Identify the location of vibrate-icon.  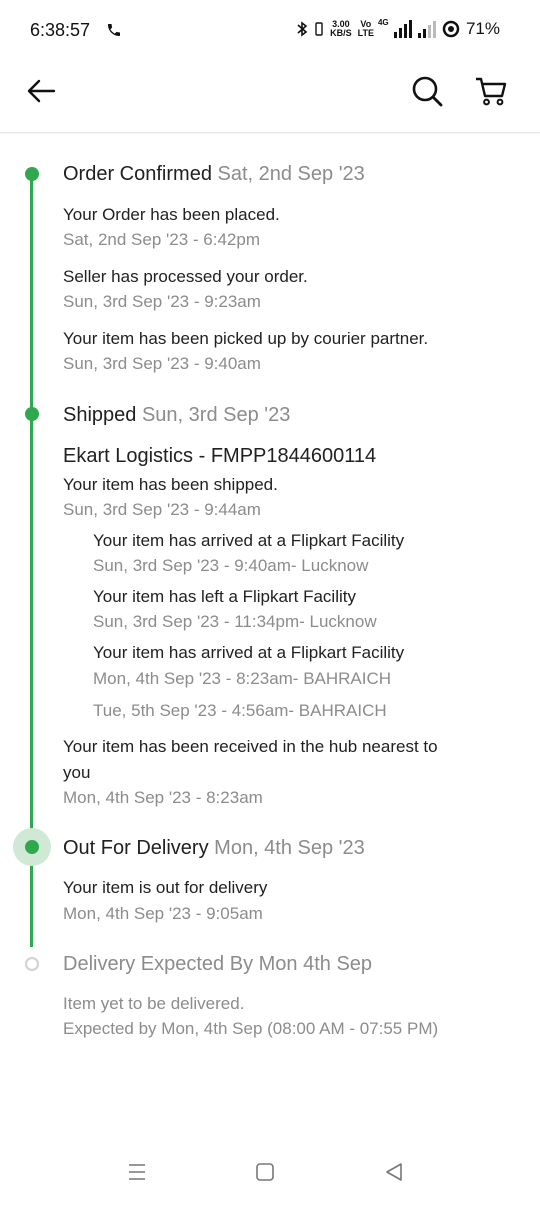
(319, 29).